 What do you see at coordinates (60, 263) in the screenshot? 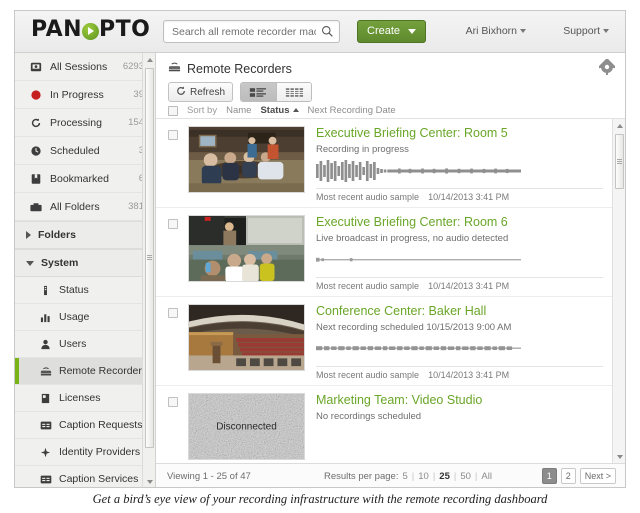
I see `sidebar-section-label: System` at bounding box center [60, 263].